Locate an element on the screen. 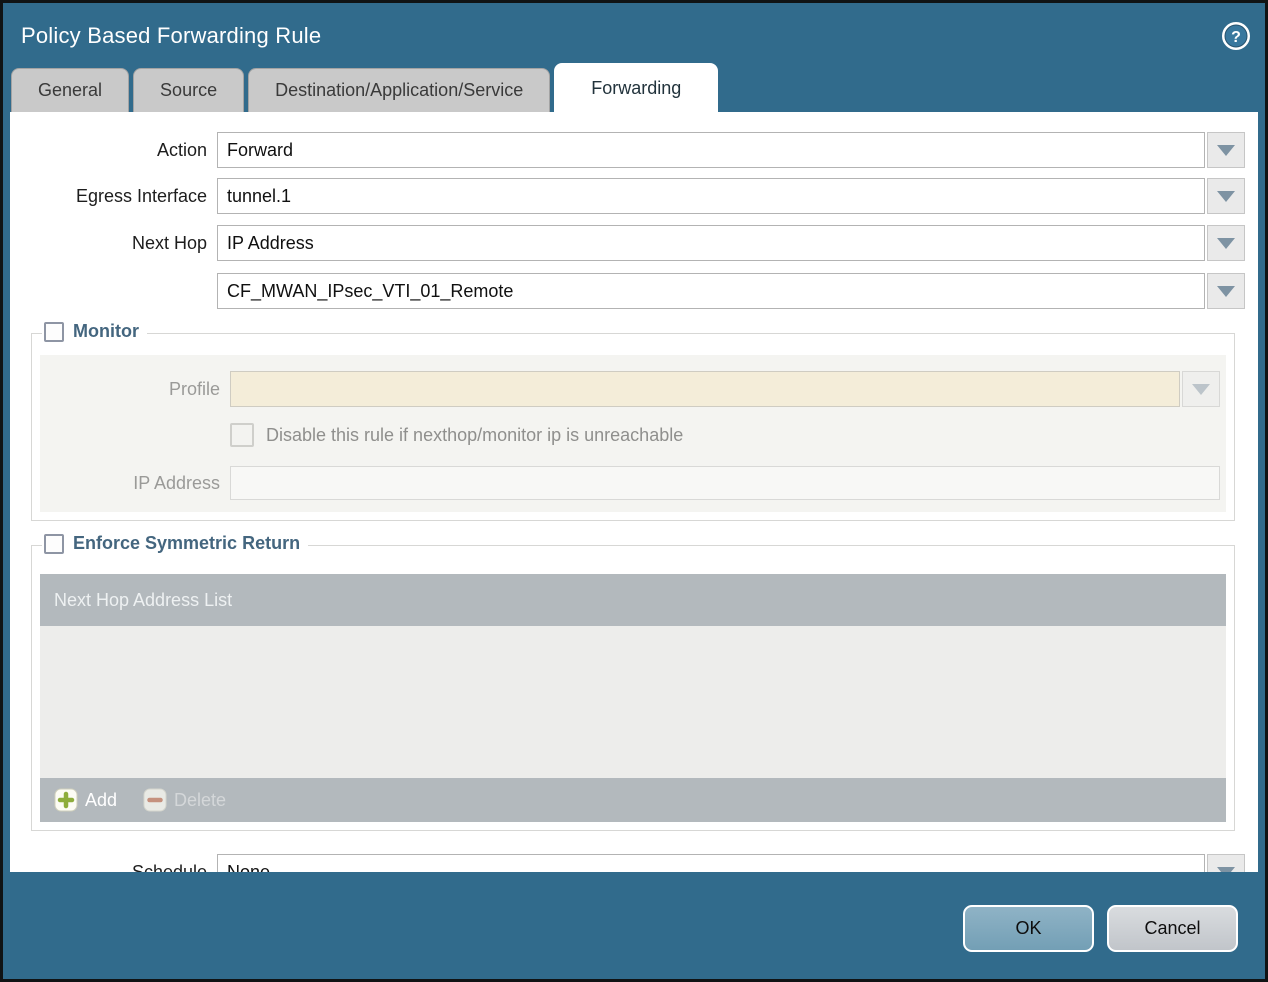  monitor-ip-address-label: IP Address is located at coordinates (176, 482).